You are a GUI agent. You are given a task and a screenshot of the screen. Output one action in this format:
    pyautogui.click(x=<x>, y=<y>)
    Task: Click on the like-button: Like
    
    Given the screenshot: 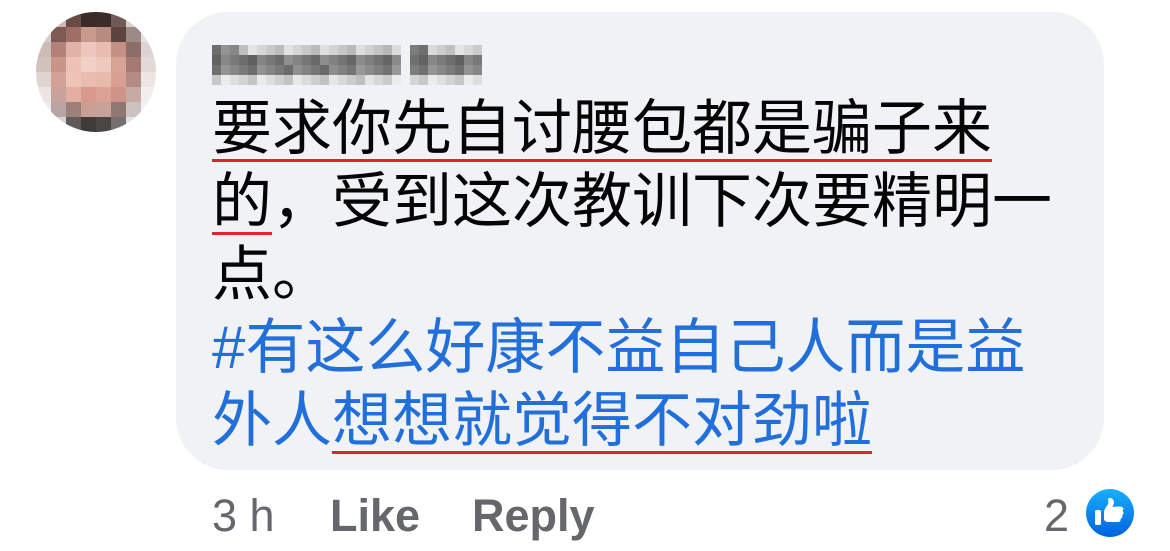 What is the action you would take?
    pyautogui.click(x=375, y=516)
    